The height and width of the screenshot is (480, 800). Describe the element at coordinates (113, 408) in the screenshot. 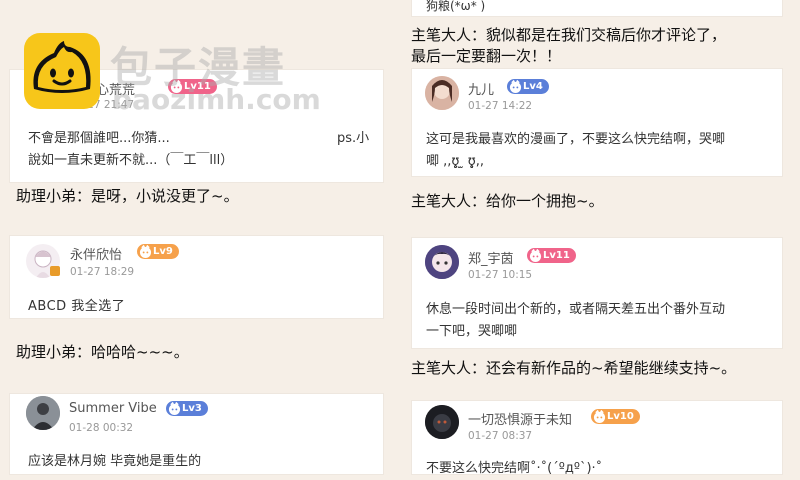

I see `comment-username: Summer Vibe` at that location.